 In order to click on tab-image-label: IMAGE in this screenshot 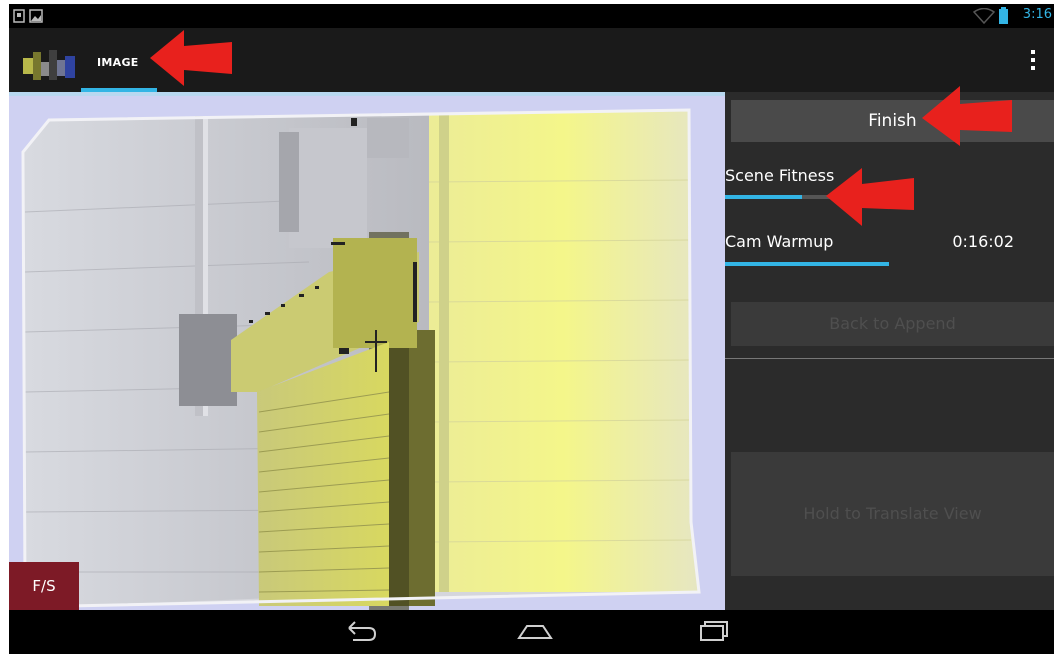, I will do `click(118, 62)`.